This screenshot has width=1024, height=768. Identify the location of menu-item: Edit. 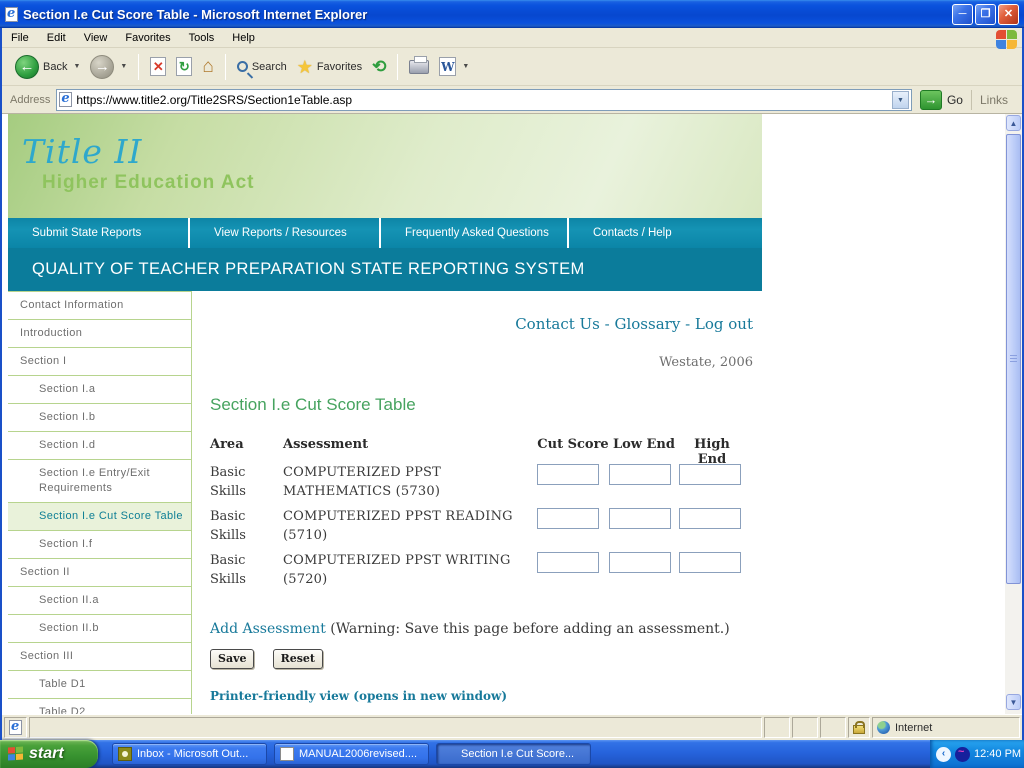
(56, 38).